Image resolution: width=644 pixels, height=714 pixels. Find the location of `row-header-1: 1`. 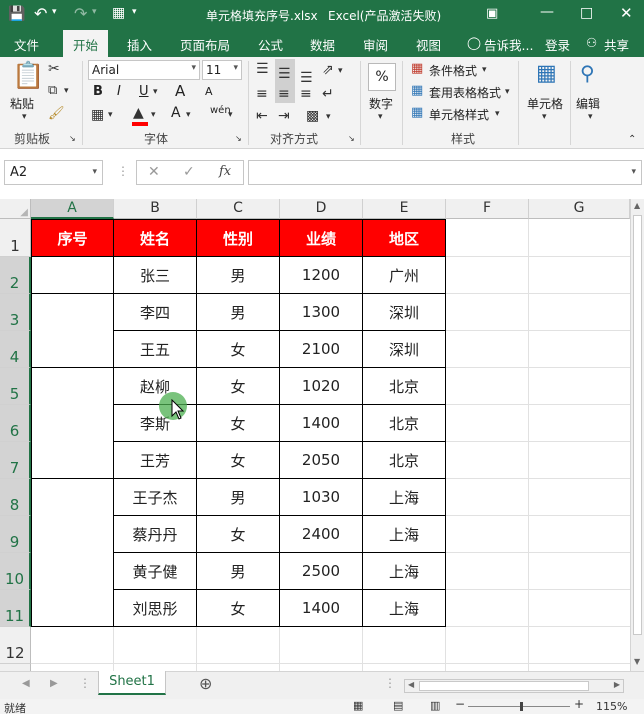

row-header-1: 1 is located at coordinates (15, 238).